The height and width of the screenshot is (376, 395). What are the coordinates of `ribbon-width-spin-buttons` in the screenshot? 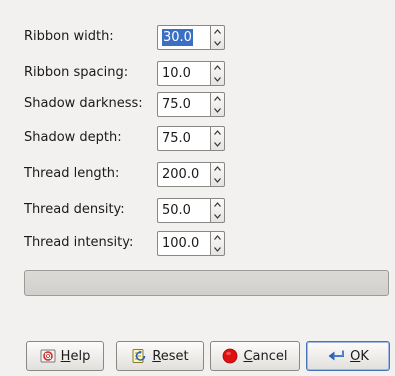 It's located at (217, 37).